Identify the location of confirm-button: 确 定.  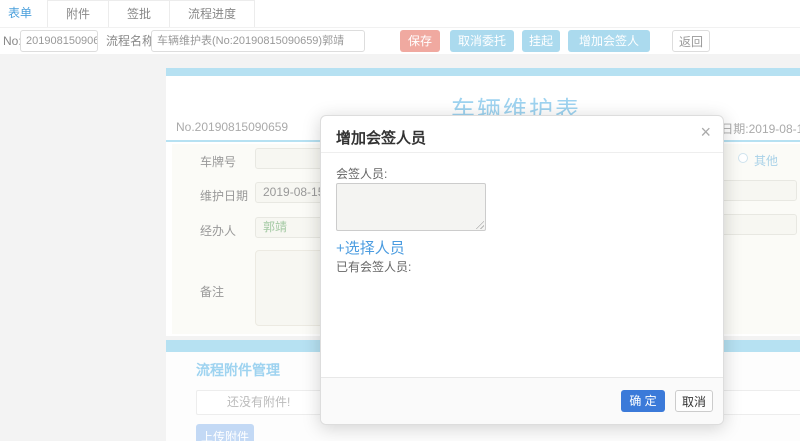
(643, 401).